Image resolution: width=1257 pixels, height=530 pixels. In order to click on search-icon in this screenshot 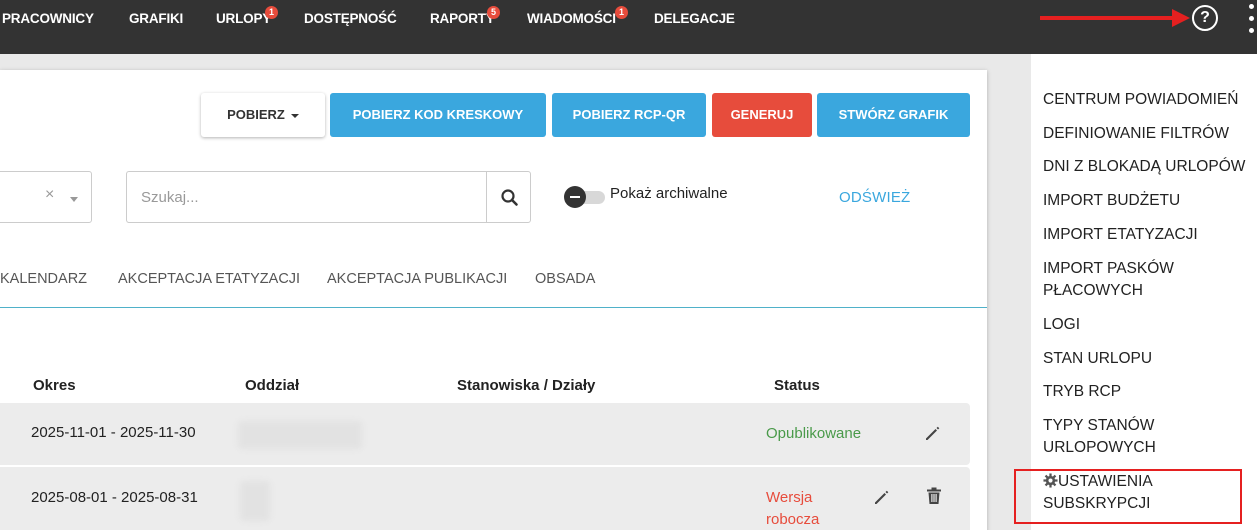, I will do `click(509, 197)`.